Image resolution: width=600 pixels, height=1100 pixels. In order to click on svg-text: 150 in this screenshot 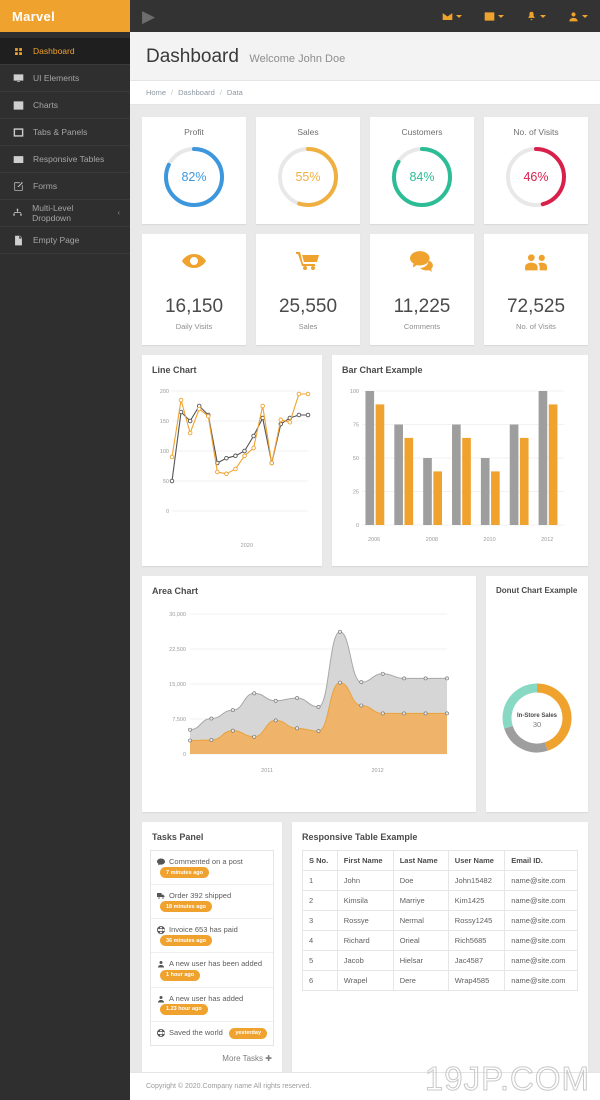, I will do `click(164, 422)`.